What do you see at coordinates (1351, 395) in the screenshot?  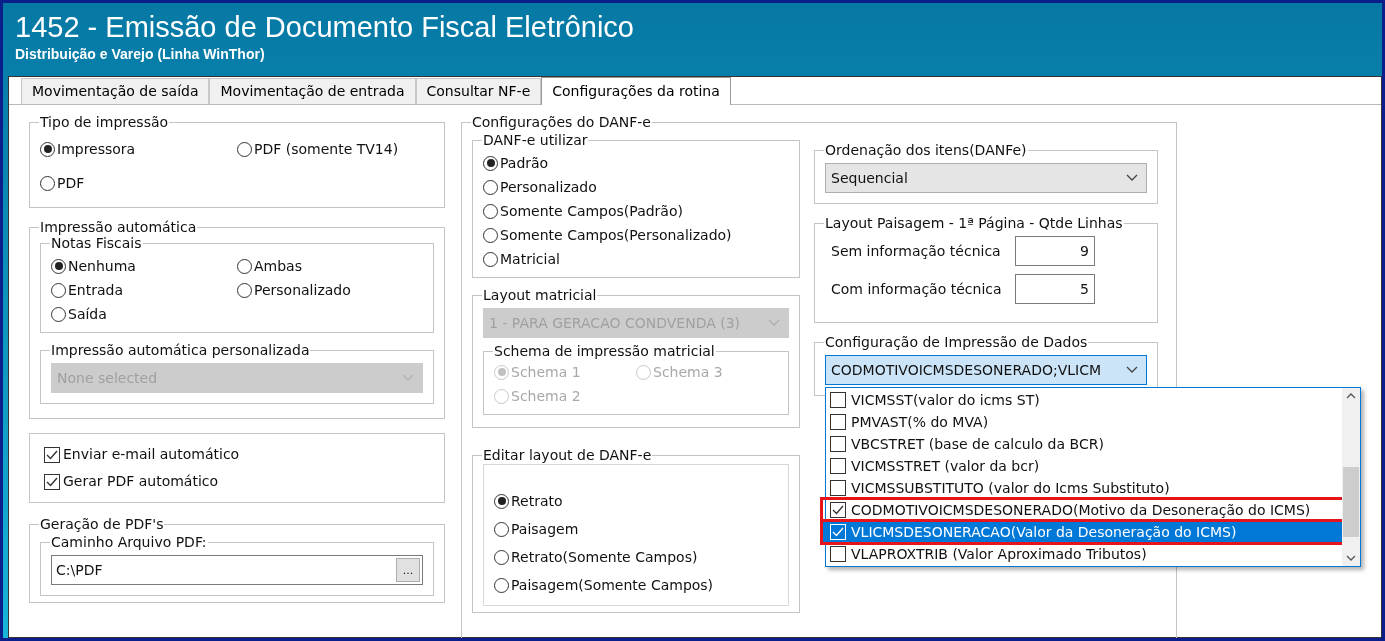 I see `chevron-up-icon` at bounding box center [1351, 395].